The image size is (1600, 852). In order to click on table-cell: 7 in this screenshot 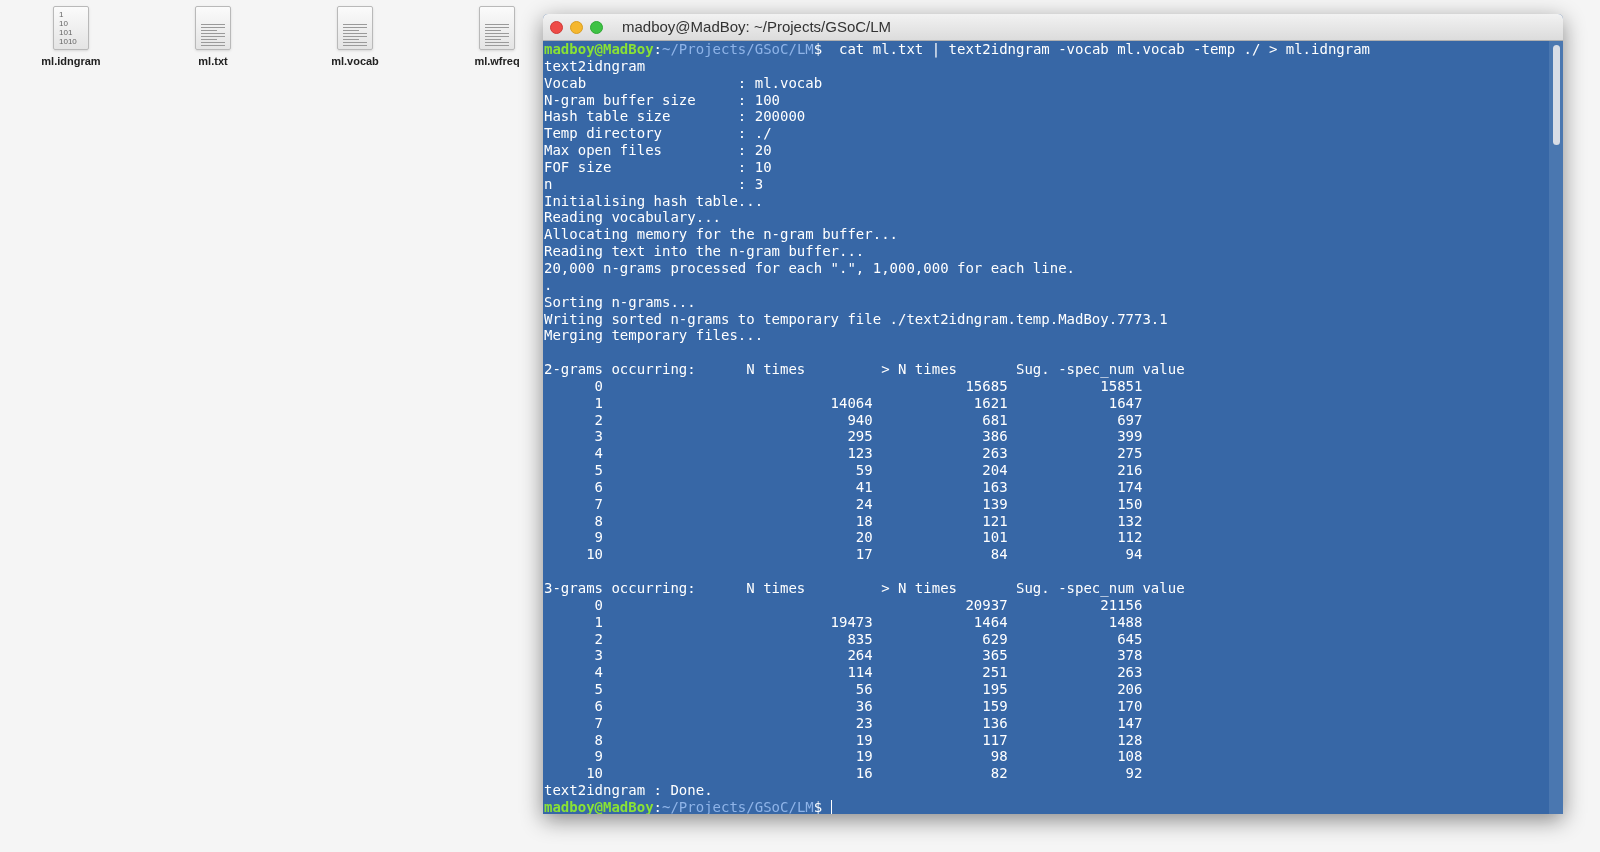, I will do `click(598, 723)`.